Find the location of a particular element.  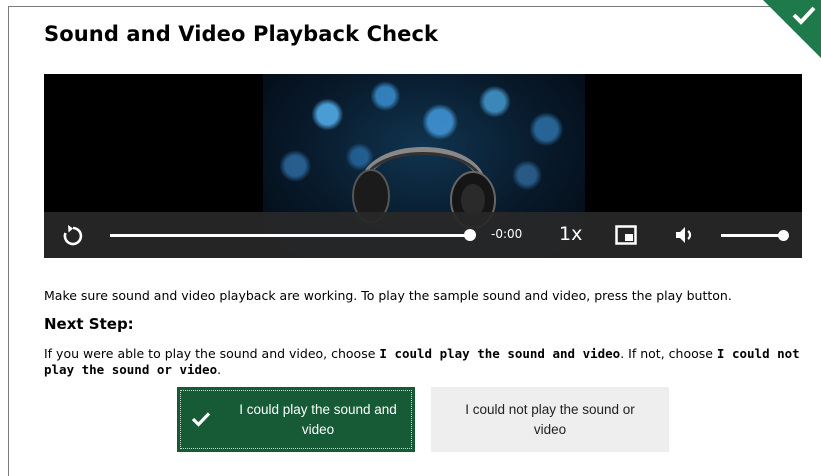

could-not-play-label: I could not play the sound or video is located at coordinates (550, 419).